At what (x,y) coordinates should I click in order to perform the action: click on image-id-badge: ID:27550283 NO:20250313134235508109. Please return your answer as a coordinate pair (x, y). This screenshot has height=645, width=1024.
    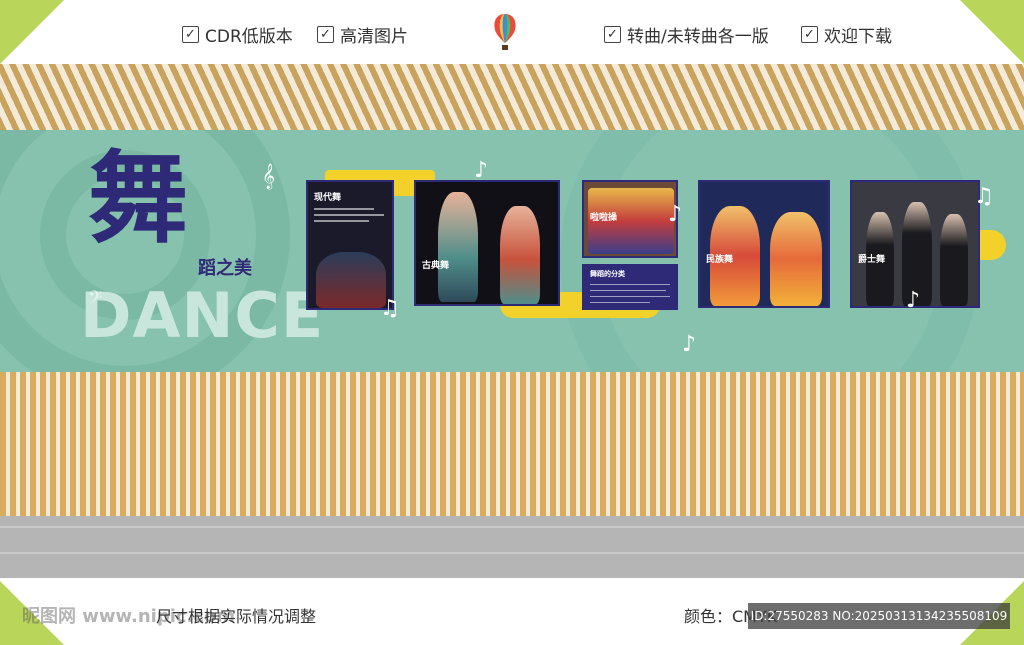
    Looking at the image, I should click on (879, 616).